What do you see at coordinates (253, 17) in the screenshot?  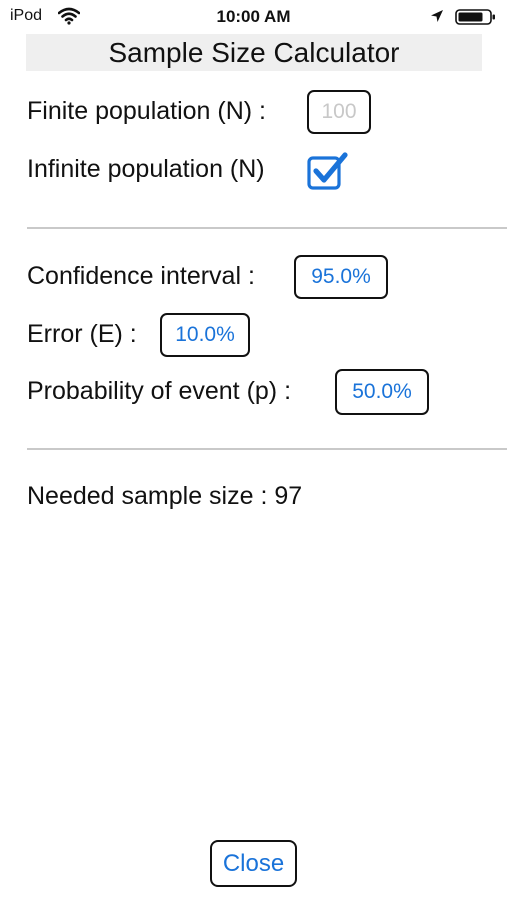 I see `status-bar: iPod 10:00 AM` at bounding box center [253, 17].